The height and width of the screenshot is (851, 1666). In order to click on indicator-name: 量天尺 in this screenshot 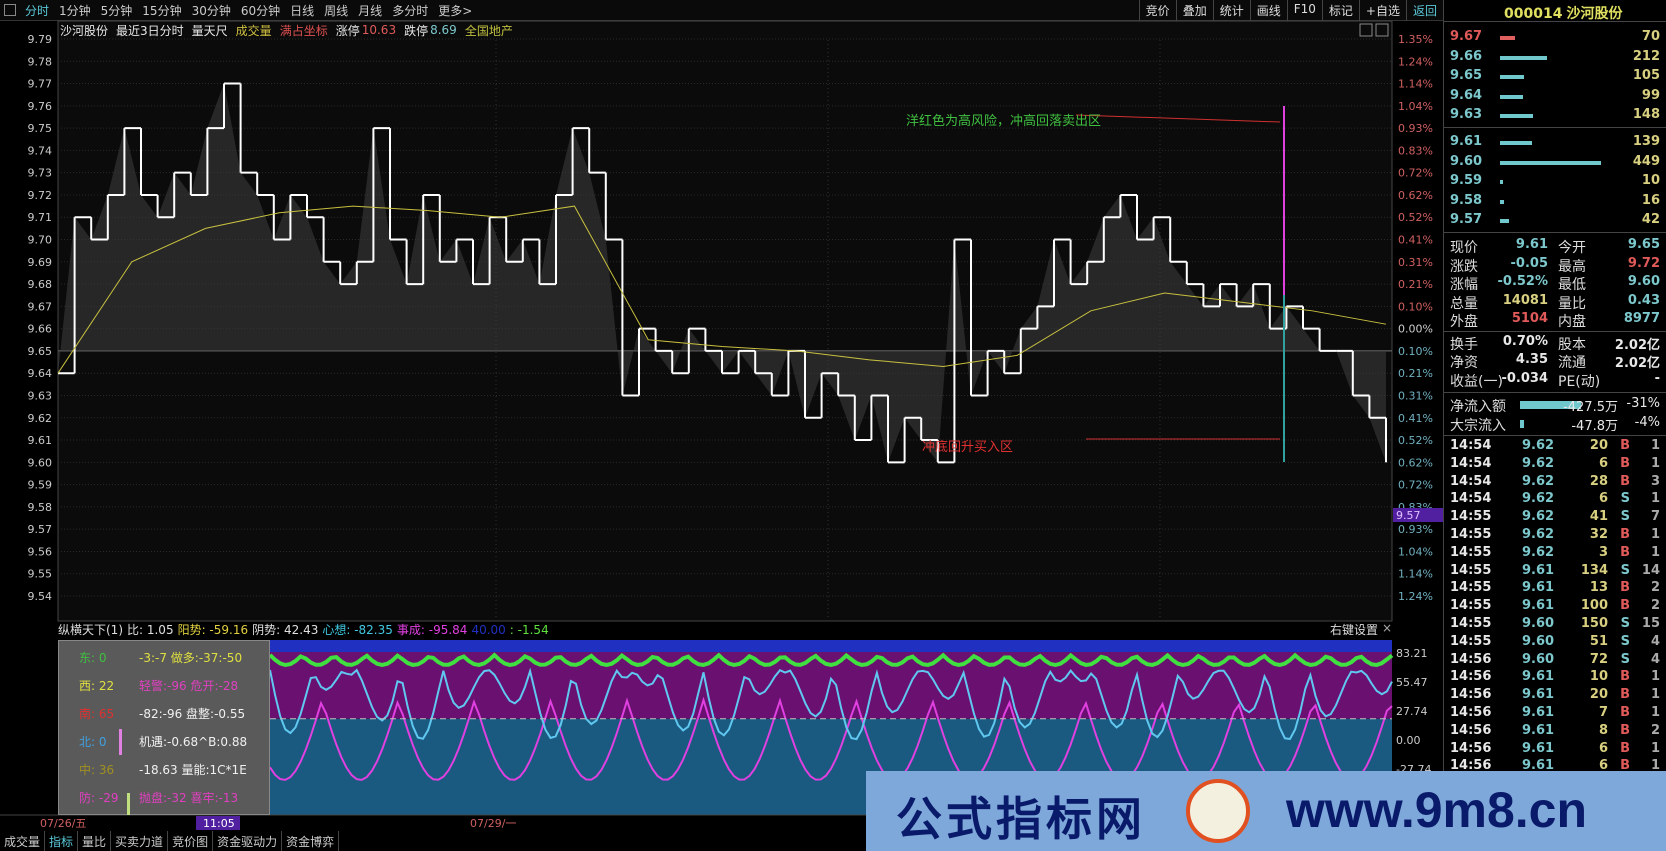, I will do `click(210, 30)`.